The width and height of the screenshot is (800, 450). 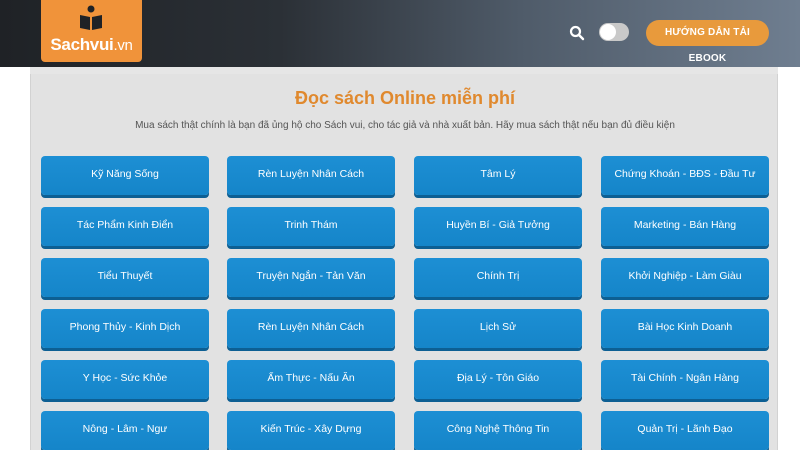 What do you see at coordinates (498, 175) in the screenshot?
I see `category-button: Tâm Lý` at bounding box center [498, 175].